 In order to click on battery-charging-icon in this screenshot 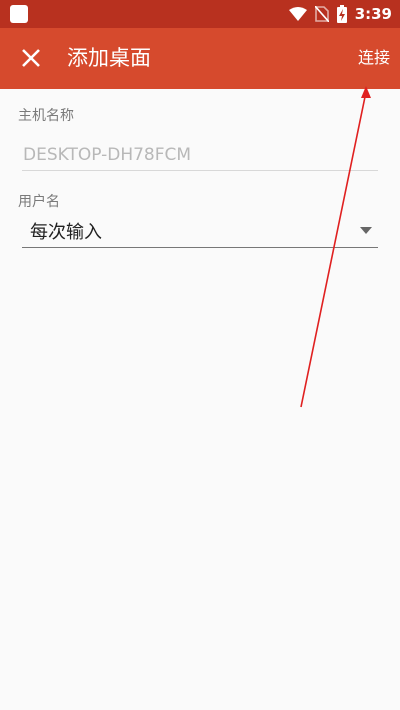, I will do `click(341, 14)`.